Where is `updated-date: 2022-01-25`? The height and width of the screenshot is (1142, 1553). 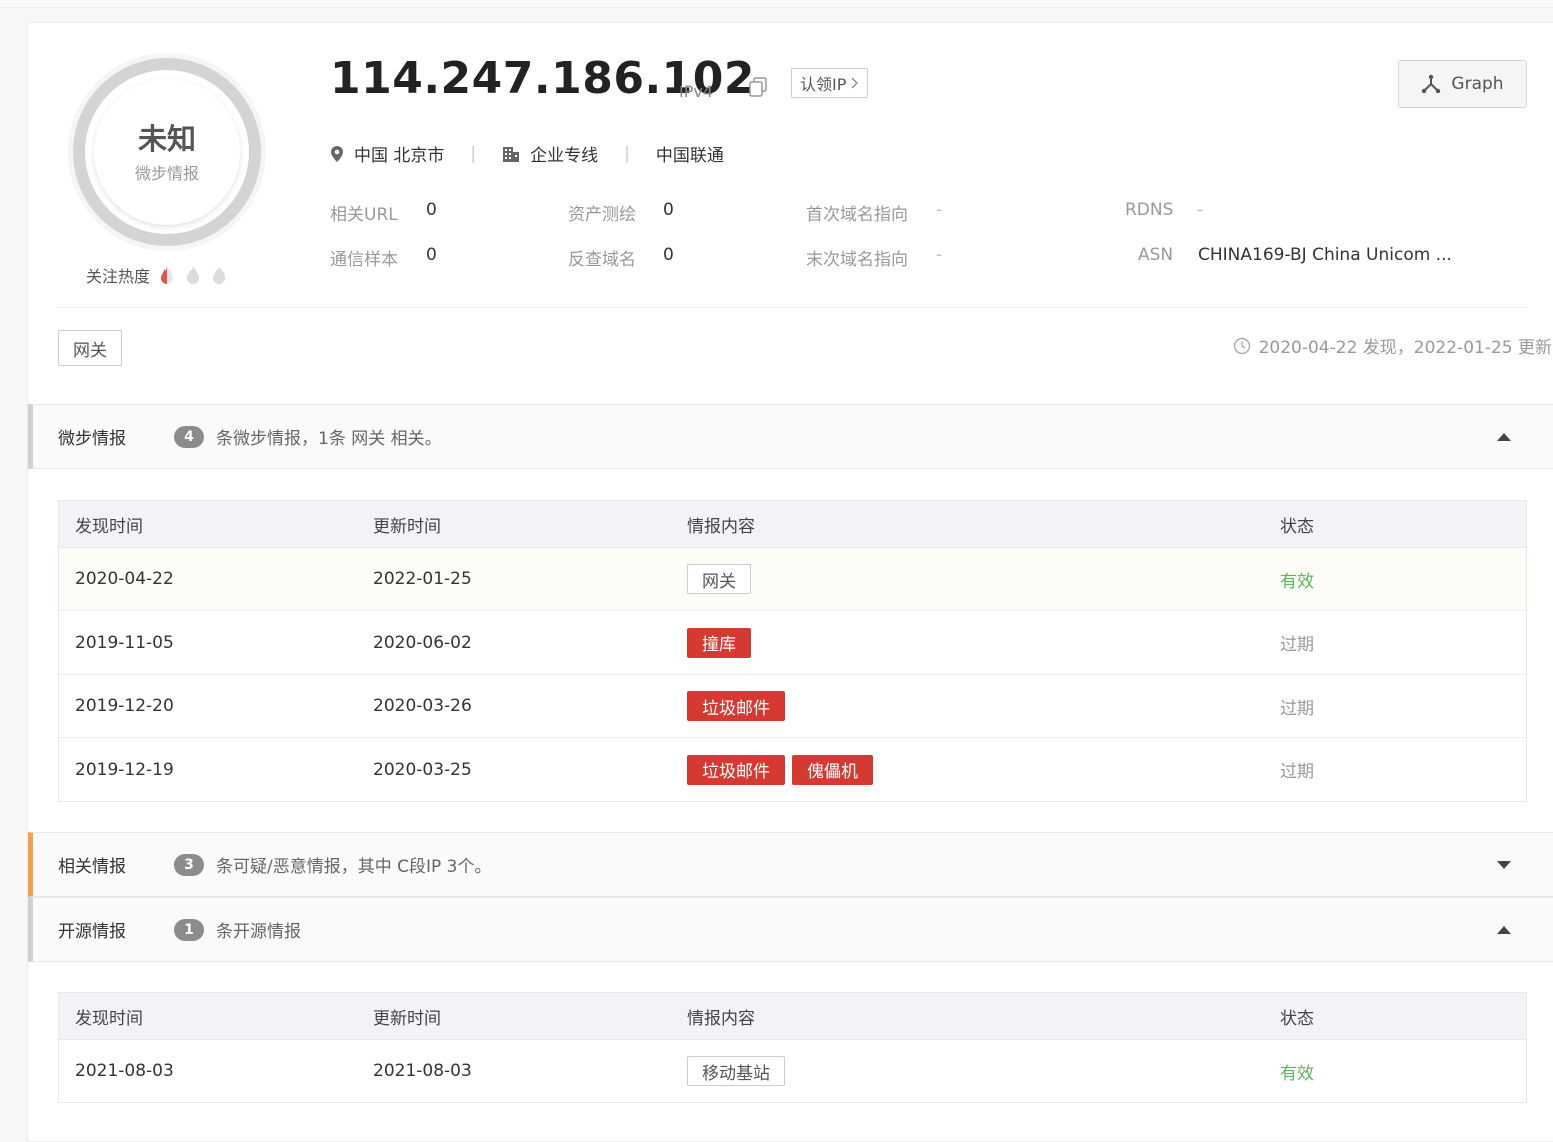 updated-date: 2022-01-25 is located at coordinates (422, 579).